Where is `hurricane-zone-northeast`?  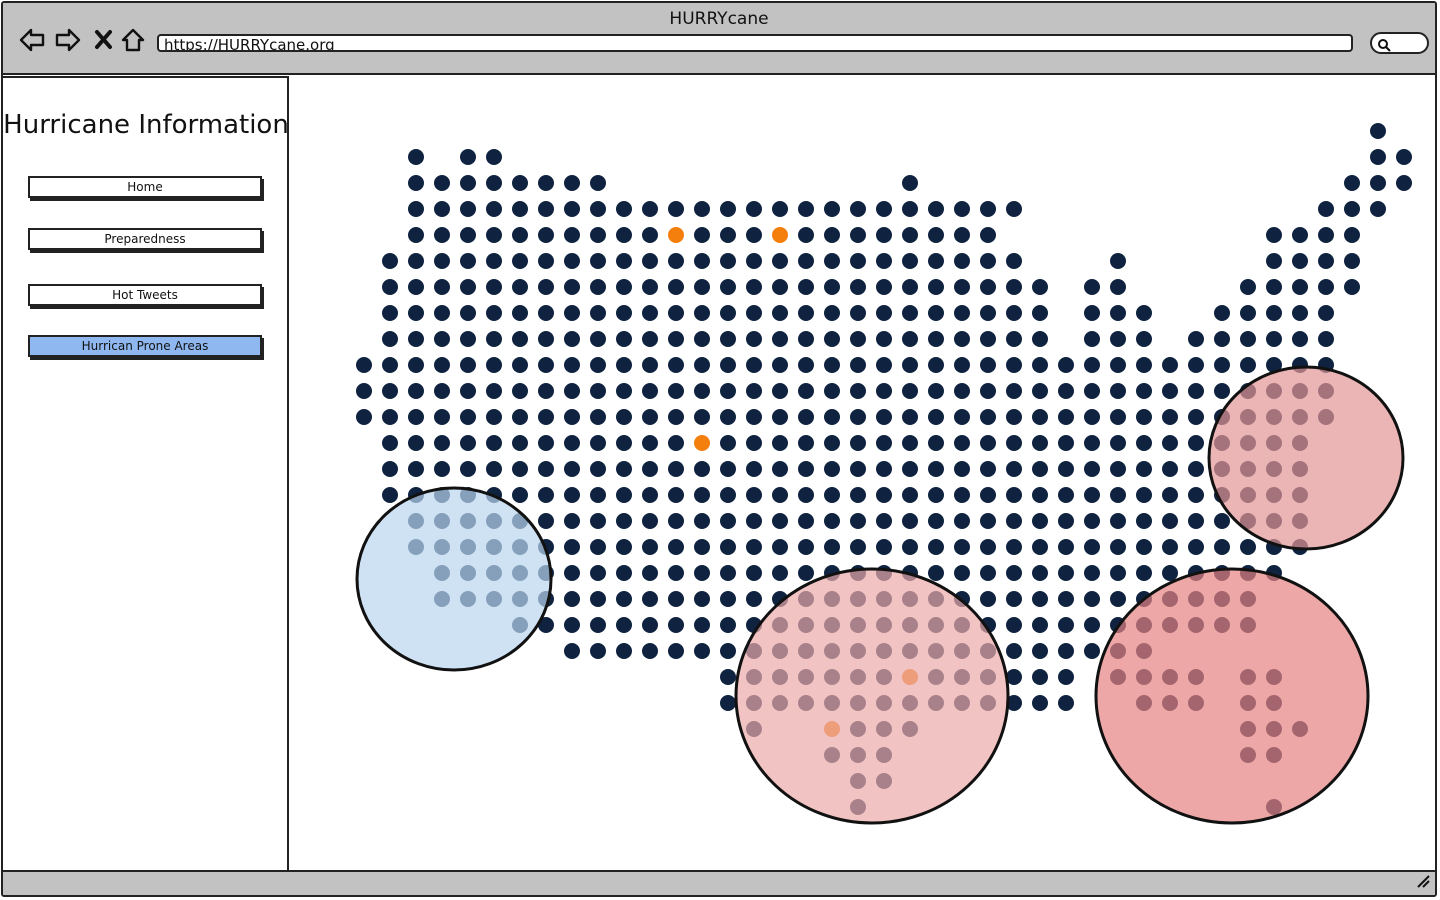
hurricane-zone-northeast is located at coordinates (1306, 458).